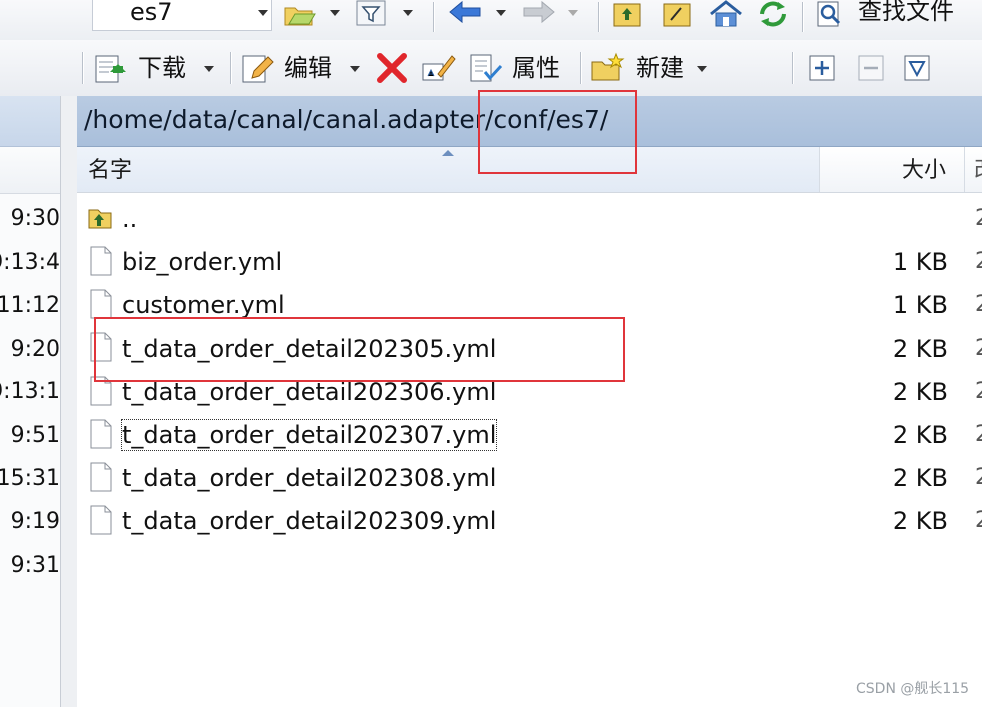 This screenshot has width=982, height=707. What do you see at coordinates (69, 401) in the screenshot?
I see `panel-splitter` at bounding box center [69, 401].